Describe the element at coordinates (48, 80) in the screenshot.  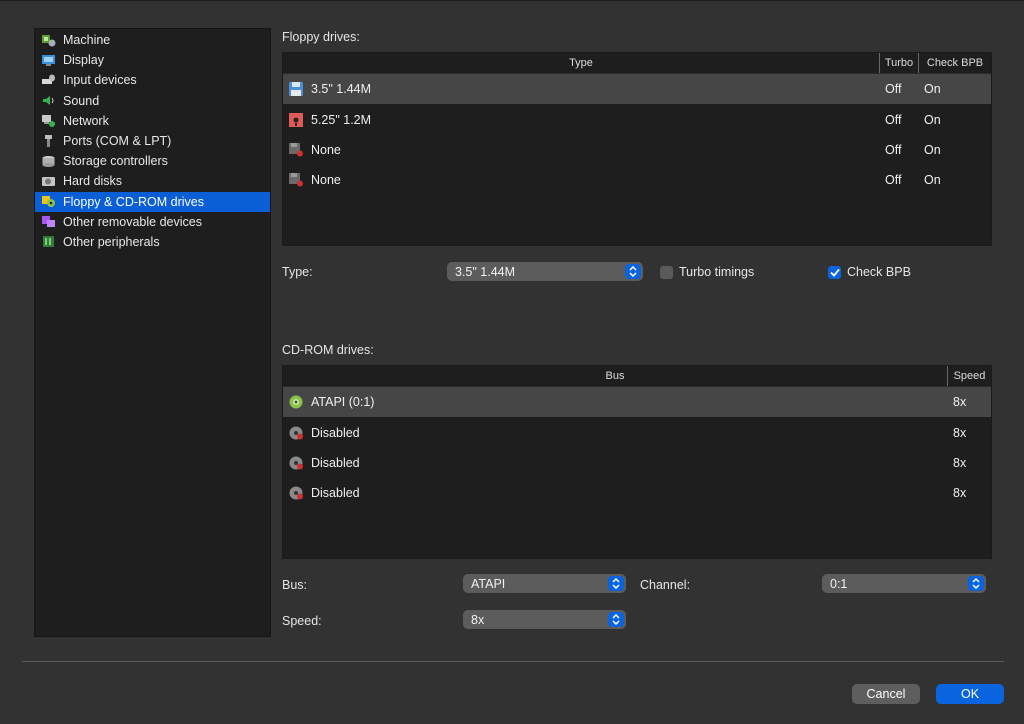
I see `input-devices-icon` at that location.